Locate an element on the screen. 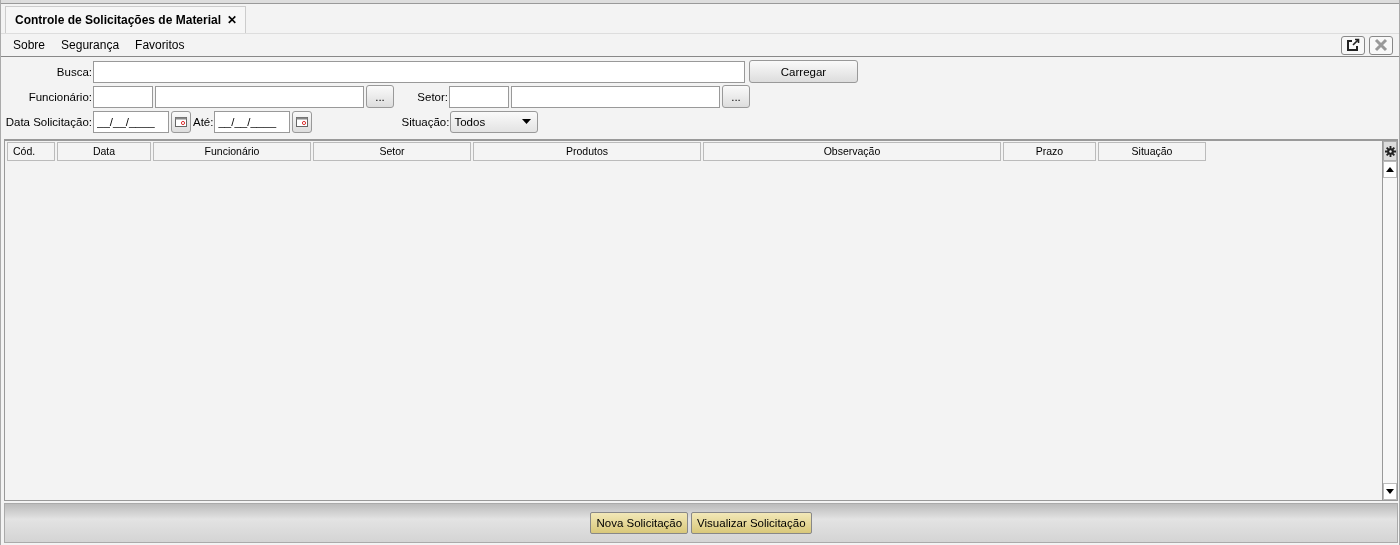  column-header: Produtos is located at coordinates (587, 151).